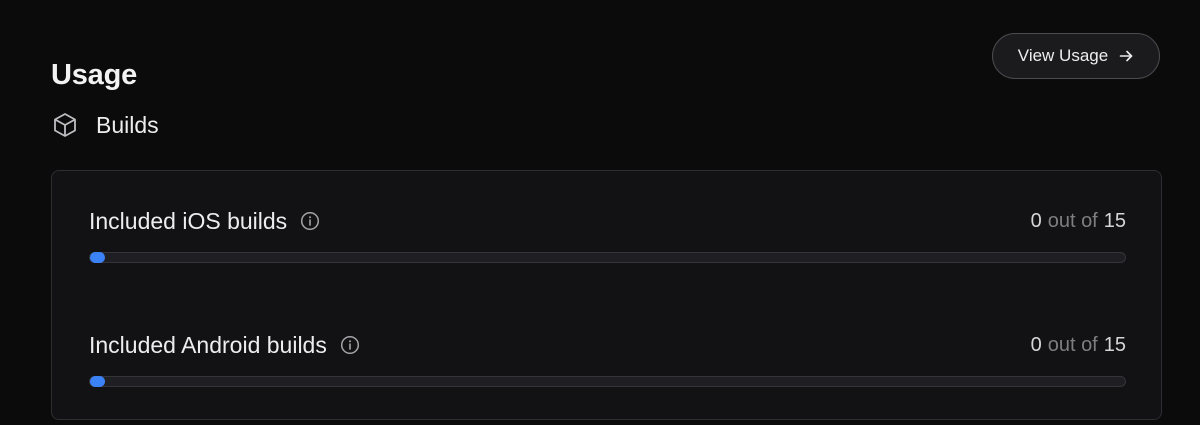  I want to click on section-title: Builds, so click(127, 124).